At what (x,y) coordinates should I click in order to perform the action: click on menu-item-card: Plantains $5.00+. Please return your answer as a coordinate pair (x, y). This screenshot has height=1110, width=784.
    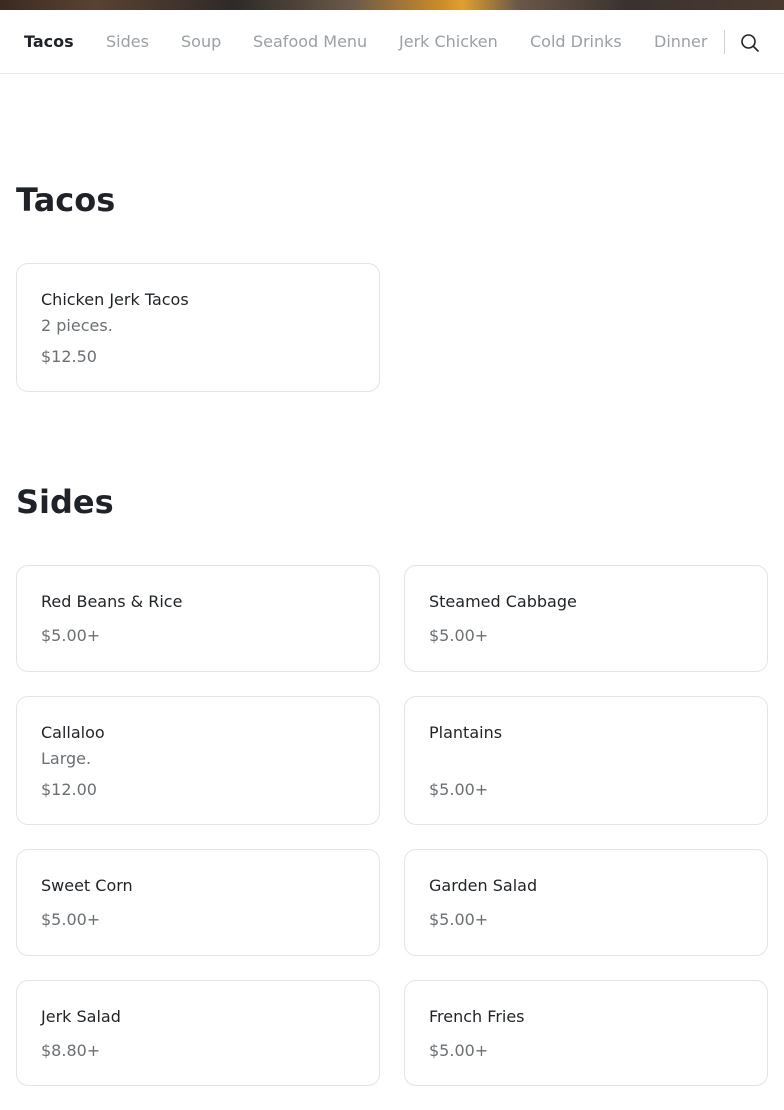
    Looking at the image, I should click on (586, 760).